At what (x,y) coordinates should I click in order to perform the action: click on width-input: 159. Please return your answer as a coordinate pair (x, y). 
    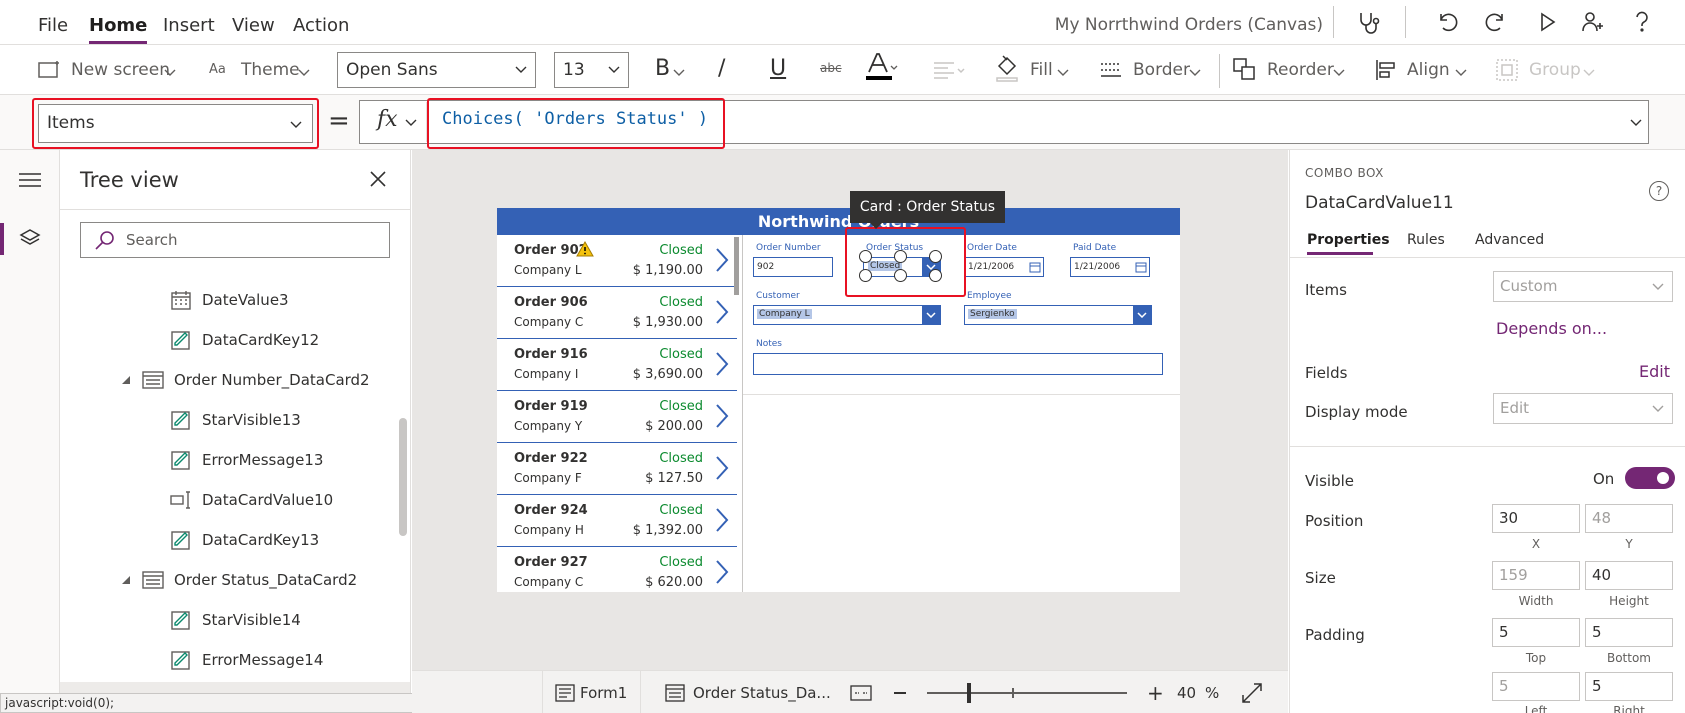
    Looking at the image, I should click on (1536, 575).